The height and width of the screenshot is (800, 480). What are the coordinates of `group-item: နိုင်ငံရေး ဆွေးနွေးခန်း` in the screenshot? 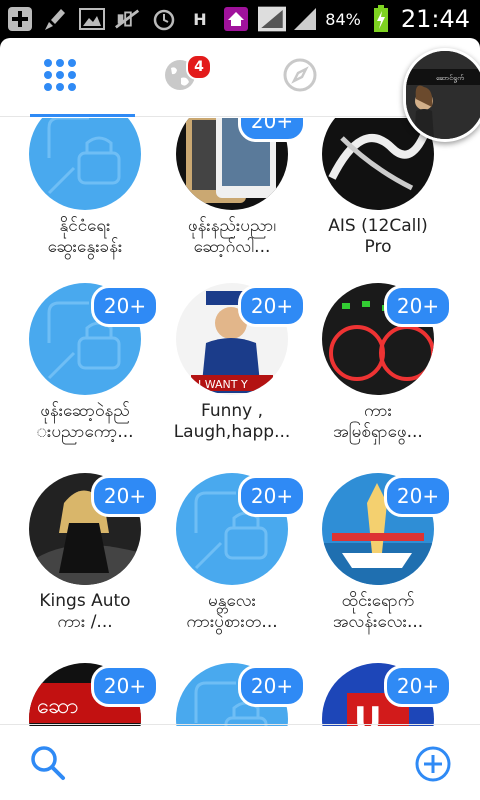 It's located at (85, 188).